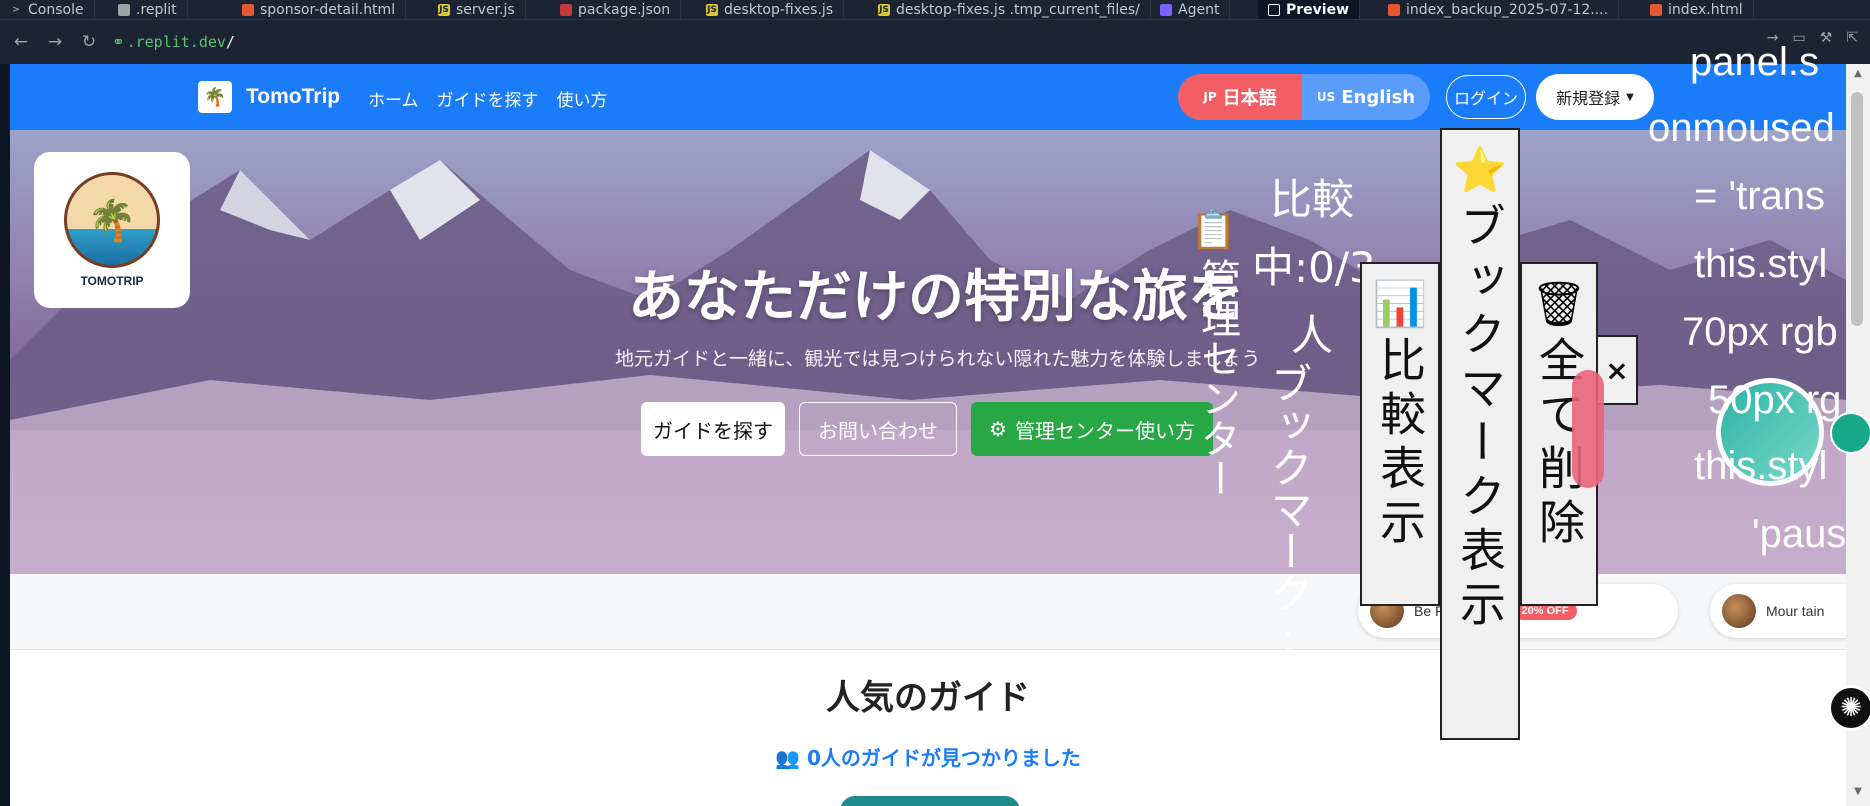 The width and height of the screenshot is (1870, 806). What do you see at coordinates (1852, 38) in the screenshot?
I see `open-new-tab-icon: ⇱` at bounding box center [1852, 38].